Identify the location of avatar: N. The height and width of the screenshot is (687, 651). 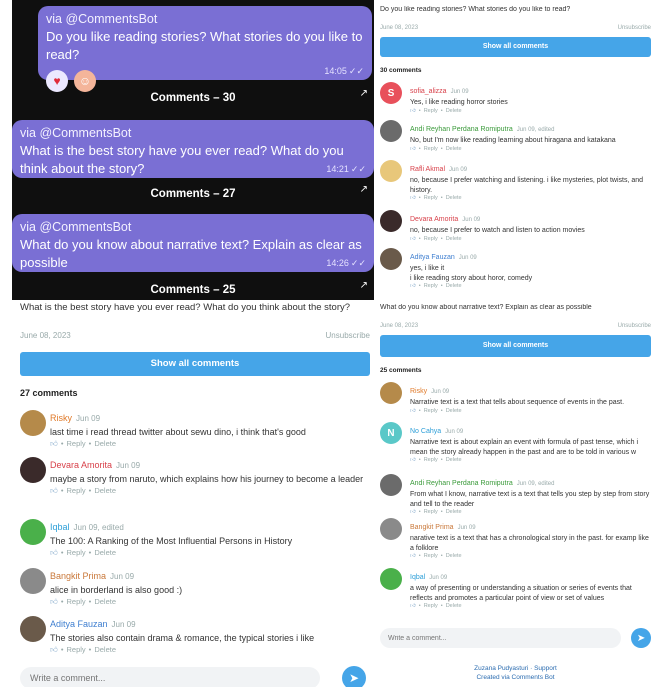
(391, 433).